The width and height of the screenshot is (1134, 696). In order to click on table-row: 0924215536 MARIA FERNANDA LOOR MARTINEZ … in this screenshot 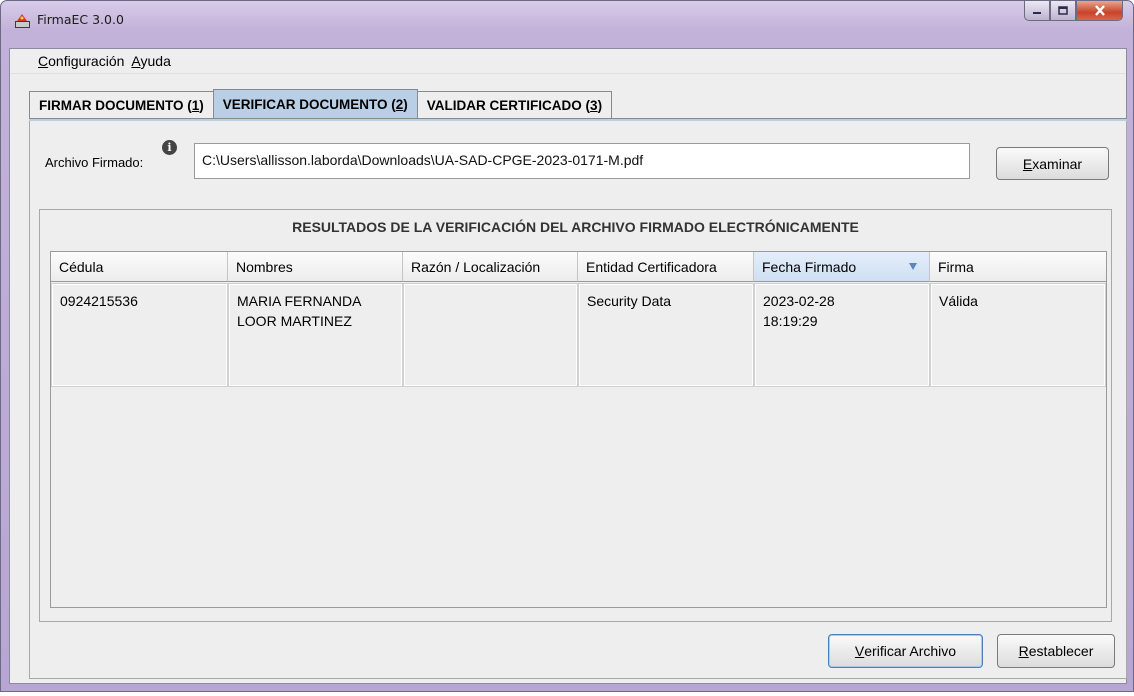, I will do `click(578, 335)`.